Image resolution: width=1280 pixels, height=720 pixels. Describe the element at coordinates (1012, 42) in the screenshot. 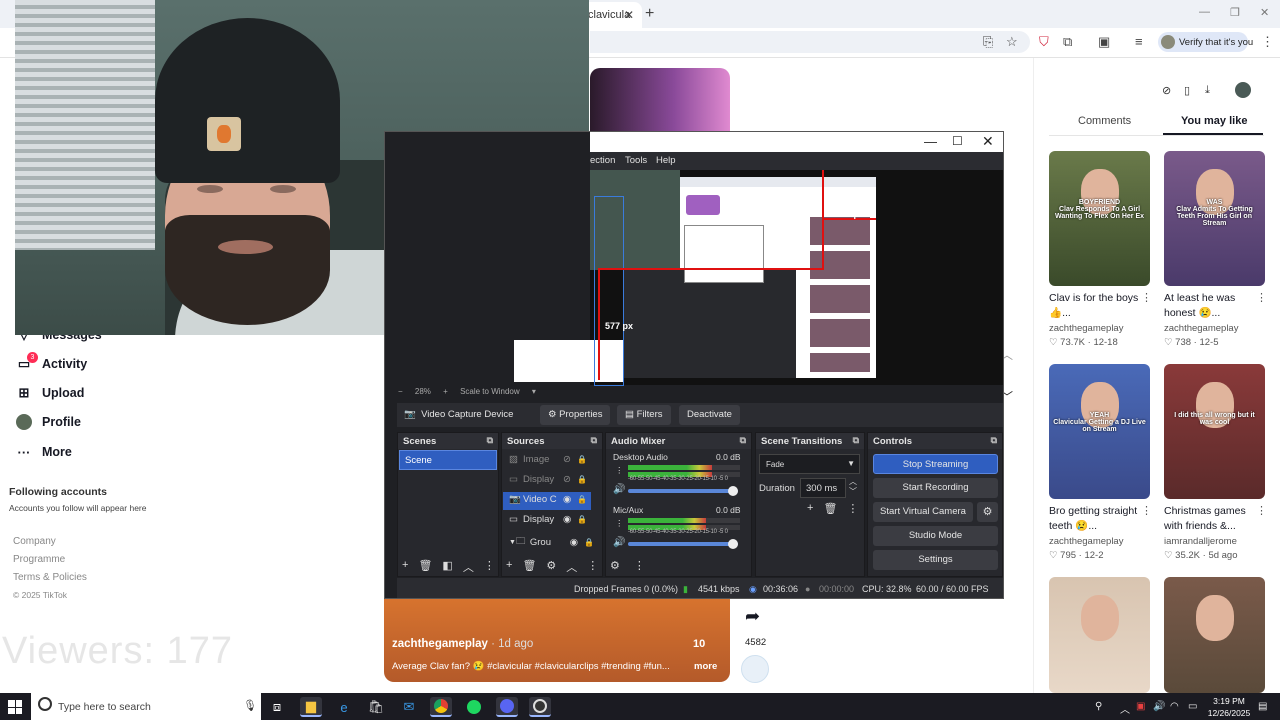

I see `bookmark-star-icon: ☆` at that location.